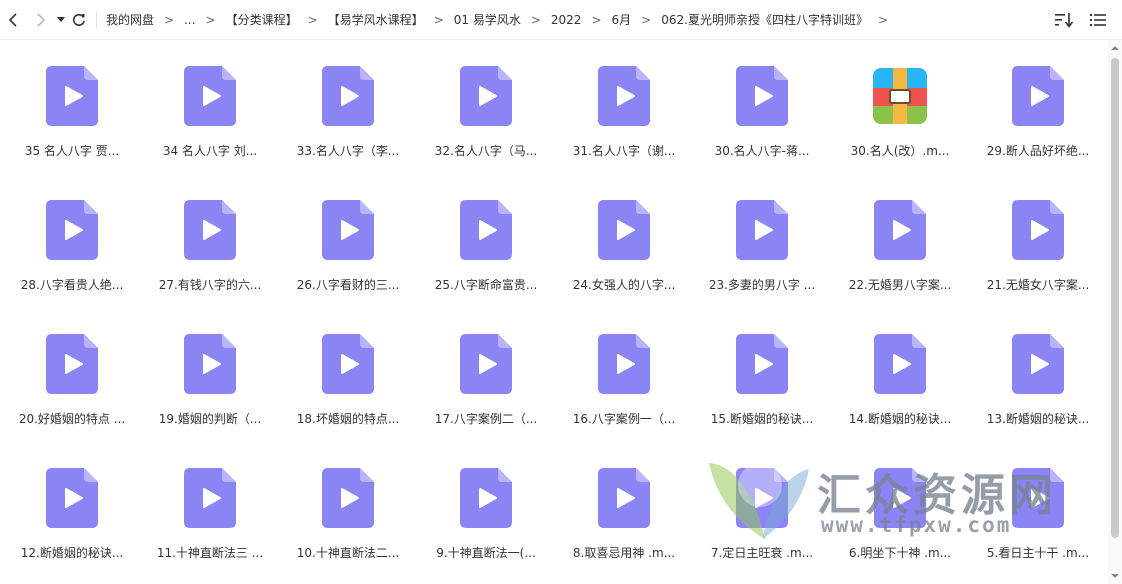 The width and height of the screenshot is (1122, 584). What do you see at coordinates (622, 19) in the screenshot?
I see `breadcrumb-item: 6月` at bounding box center [622, 19].